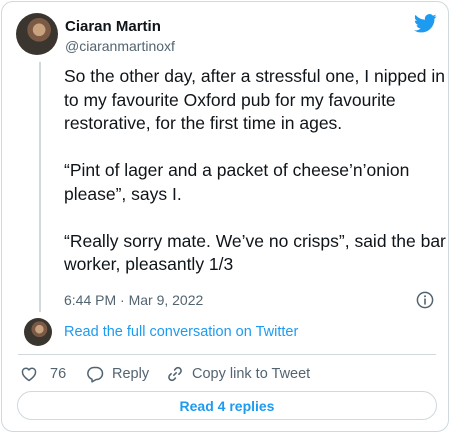 This screenshot has height=433, width=450. What do you see at coordinates (58, 374) in the screenshot?
I see `like-count: 76` at bounding box center [58, 374].